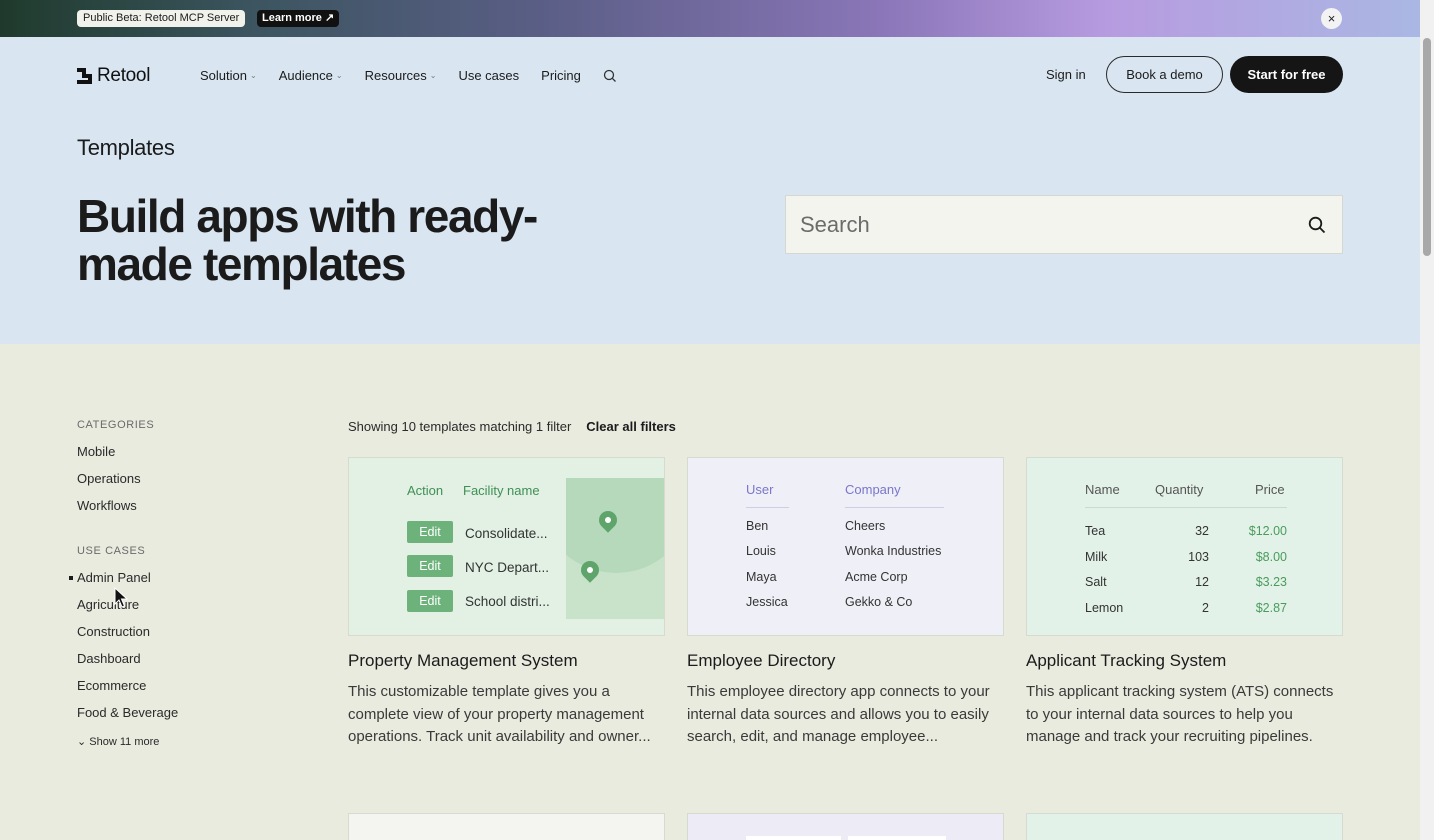  I want to click on column-header: Name, so click(1102, 489).